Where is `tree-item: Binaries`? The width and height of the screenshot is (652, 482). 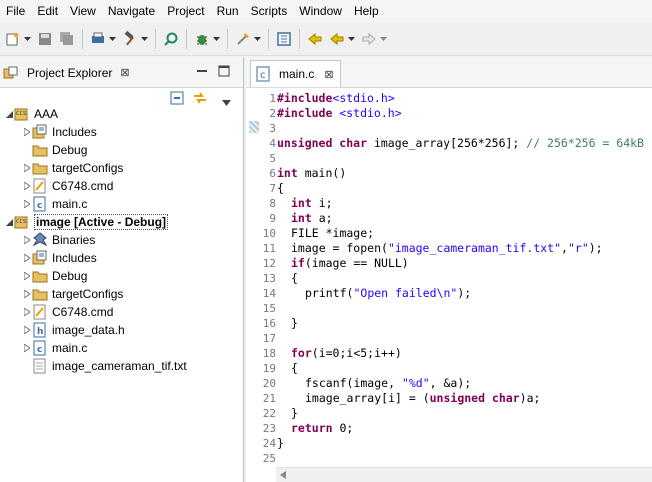
tree-item: Binaries is located at coordinates (121, 240).